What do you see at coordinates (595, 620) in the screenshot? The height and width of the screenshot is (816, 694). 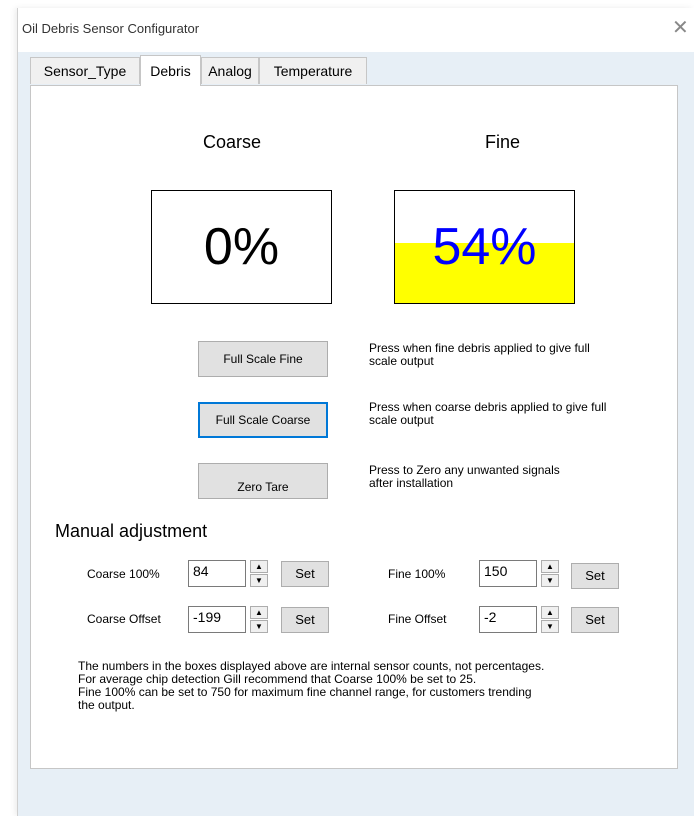 I see `fine-offset-set-button: Set` at bounding box center [595, 620].